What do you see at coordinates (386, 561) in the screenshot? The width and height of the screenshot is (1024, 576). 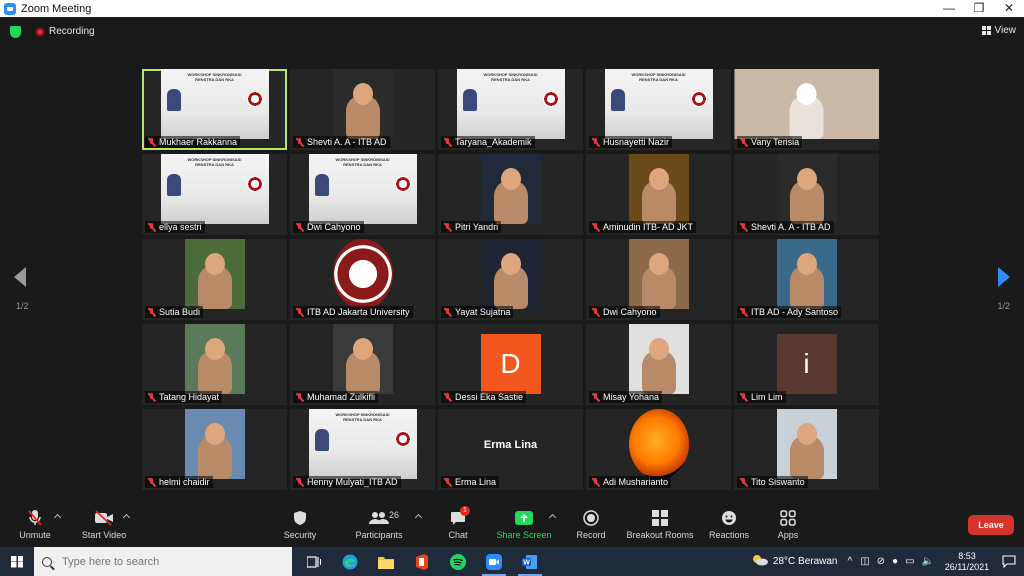 I see `file-explorer-icon` at bounding box center [386, 561].